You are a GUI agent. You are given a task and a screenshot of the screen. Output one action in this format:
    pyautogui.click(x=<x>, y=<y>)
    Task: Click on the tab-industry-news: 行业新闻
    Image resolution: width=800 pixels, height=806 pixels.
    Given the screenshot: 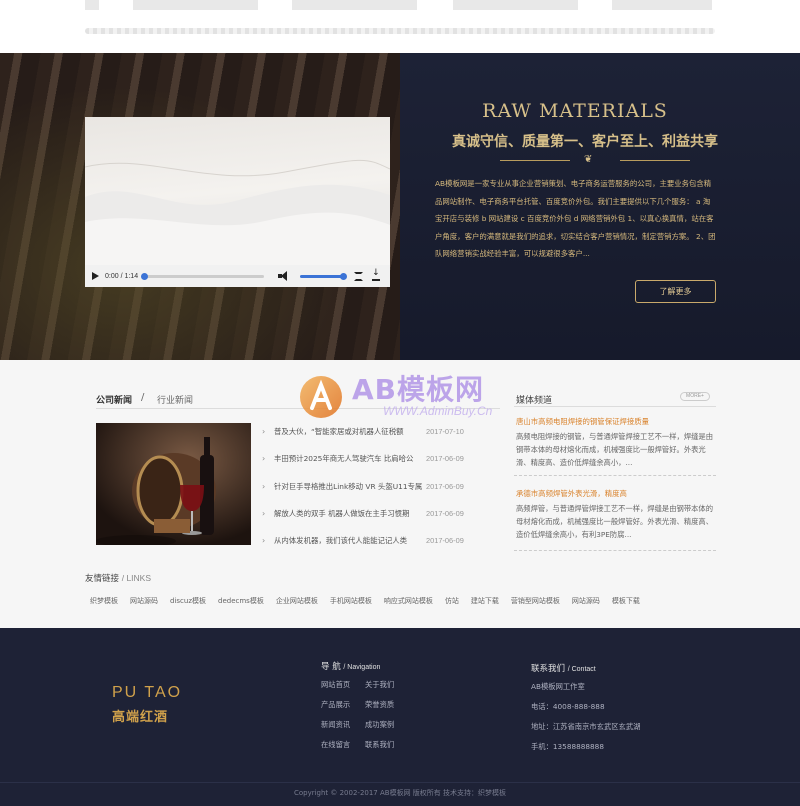 What is the action you would take?
    pyautogui.click(x=175, y=399)
    